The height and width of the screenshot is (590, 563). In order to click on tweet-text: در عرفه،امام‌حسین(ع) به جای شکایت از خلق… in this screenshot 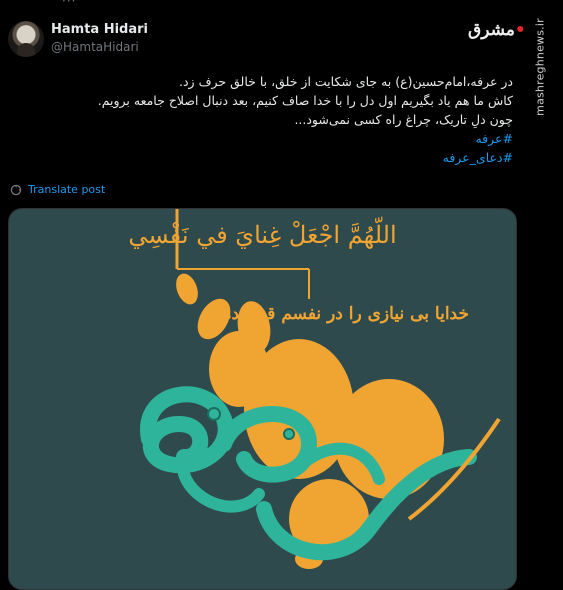, I will do `click(278, 119)`.